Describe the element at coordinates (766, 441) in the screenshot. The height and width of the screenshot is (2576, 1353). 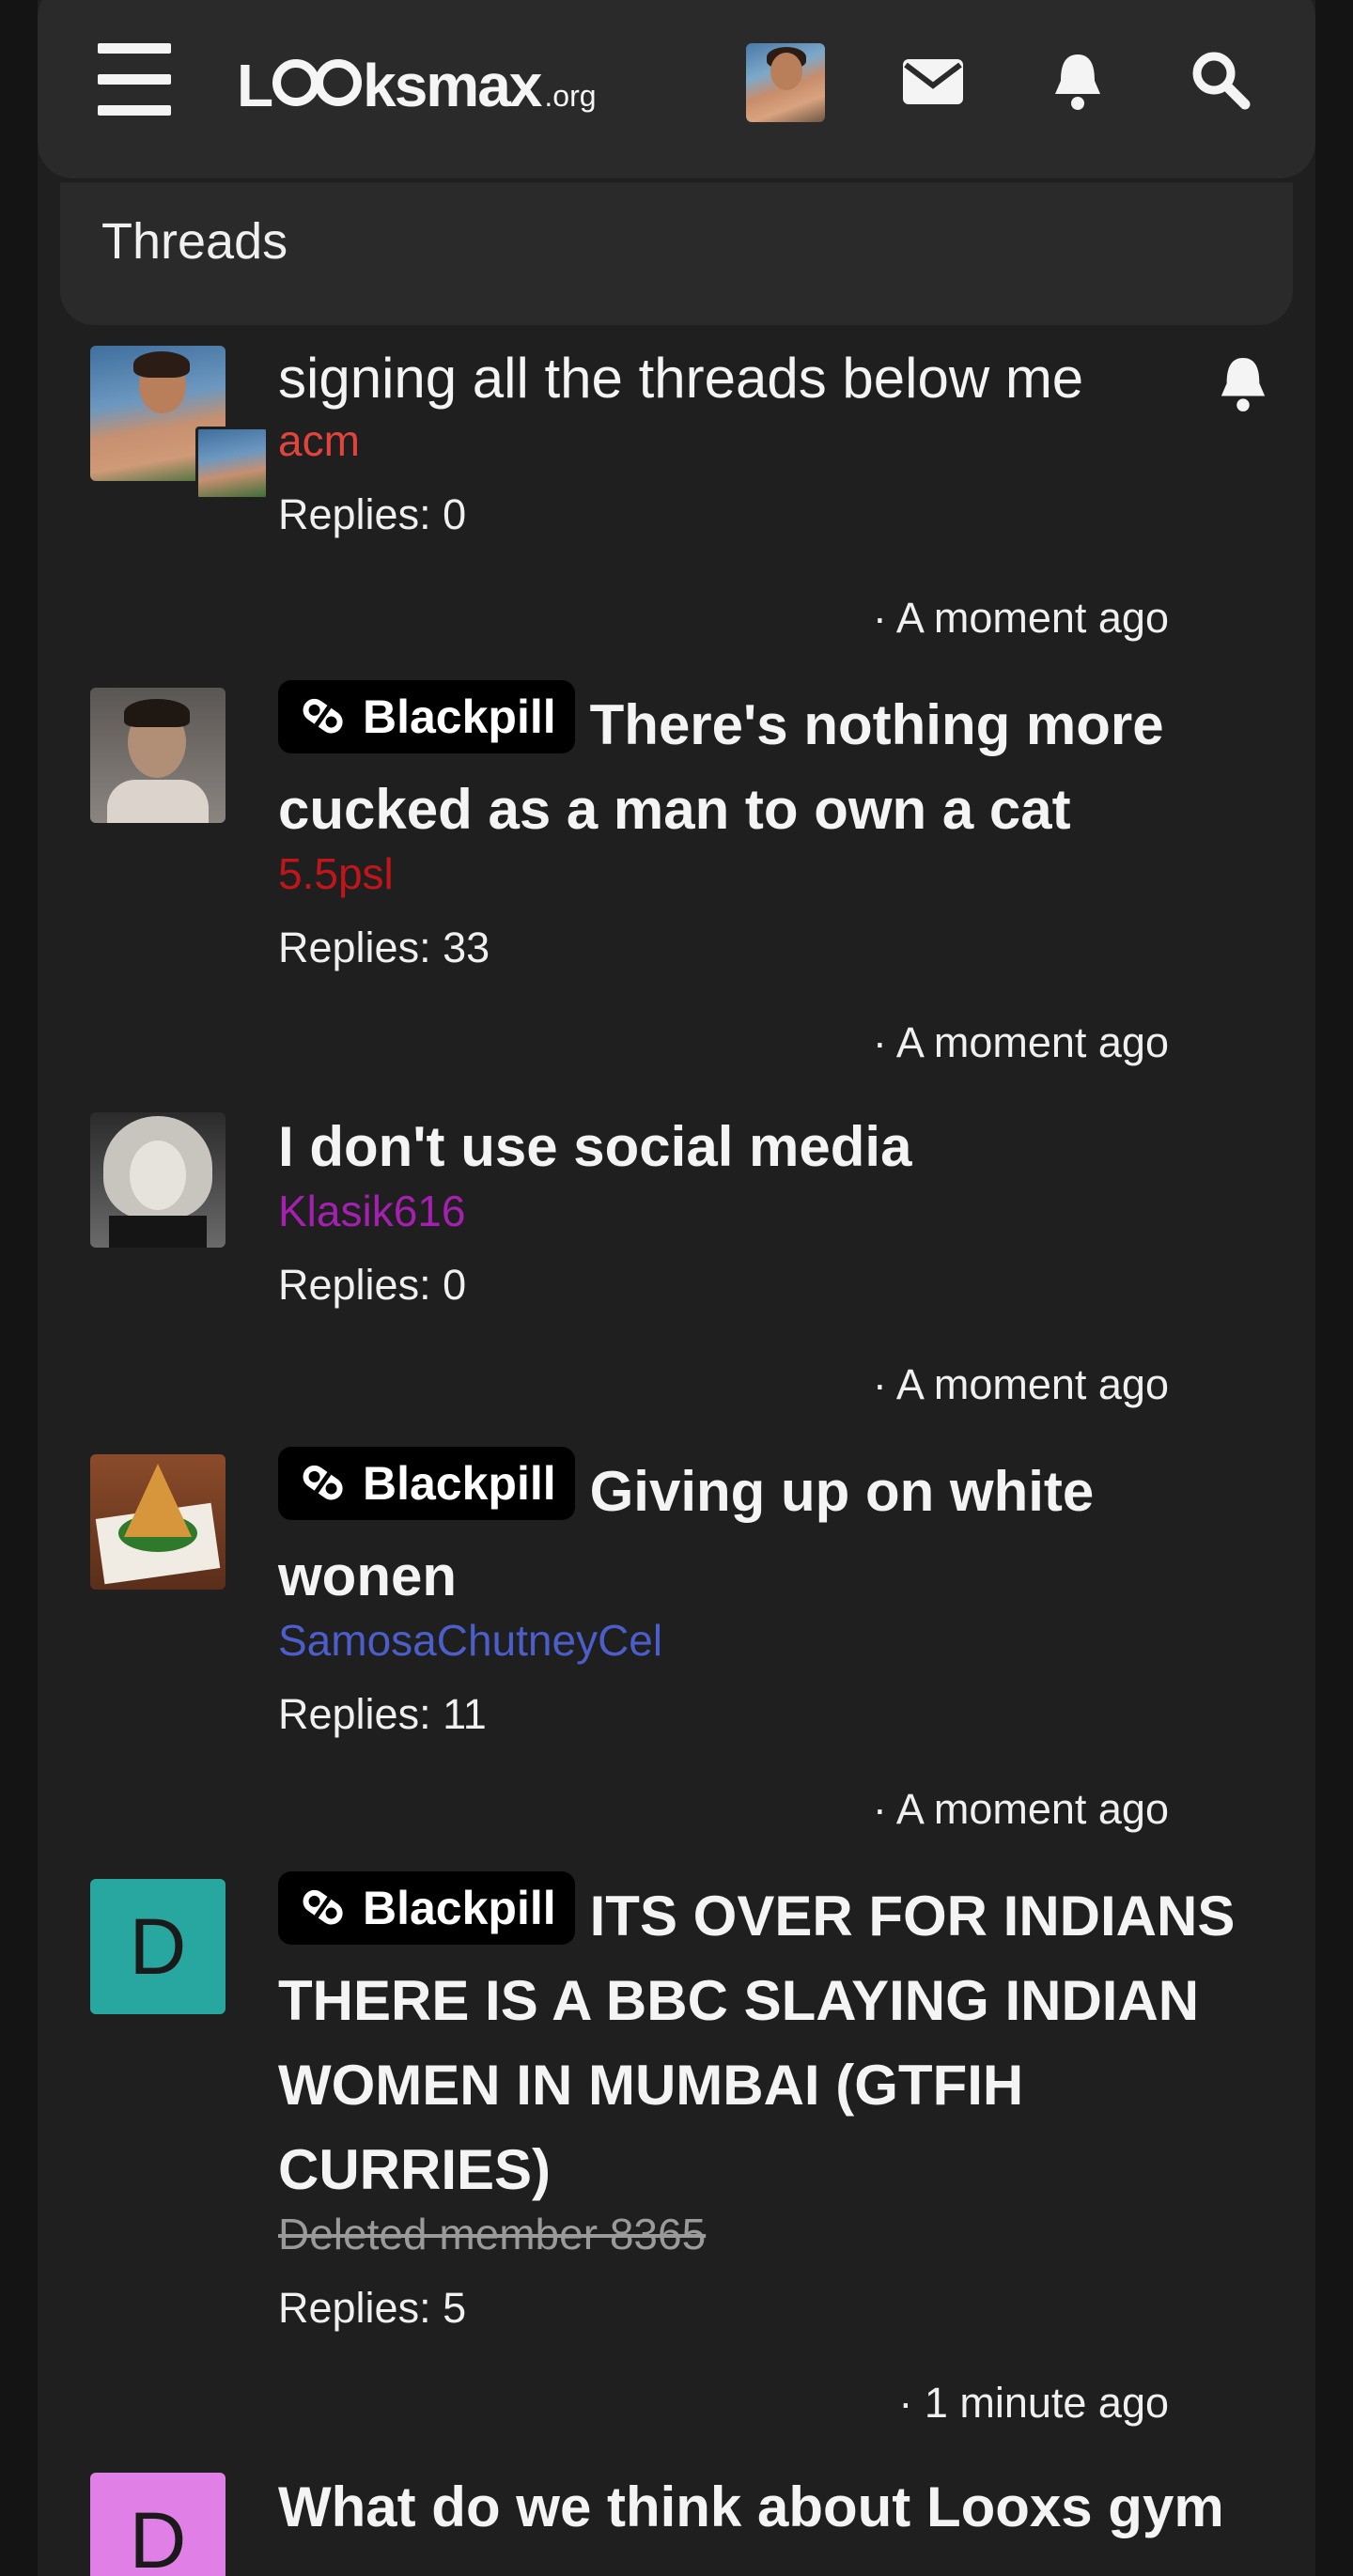
I see `thread-author: acm` at that location.